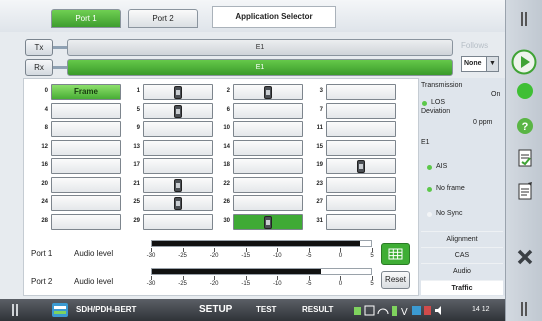  Describe the element at coordinates (60, 310) in the screenshot. I see `app-icon` at that location.